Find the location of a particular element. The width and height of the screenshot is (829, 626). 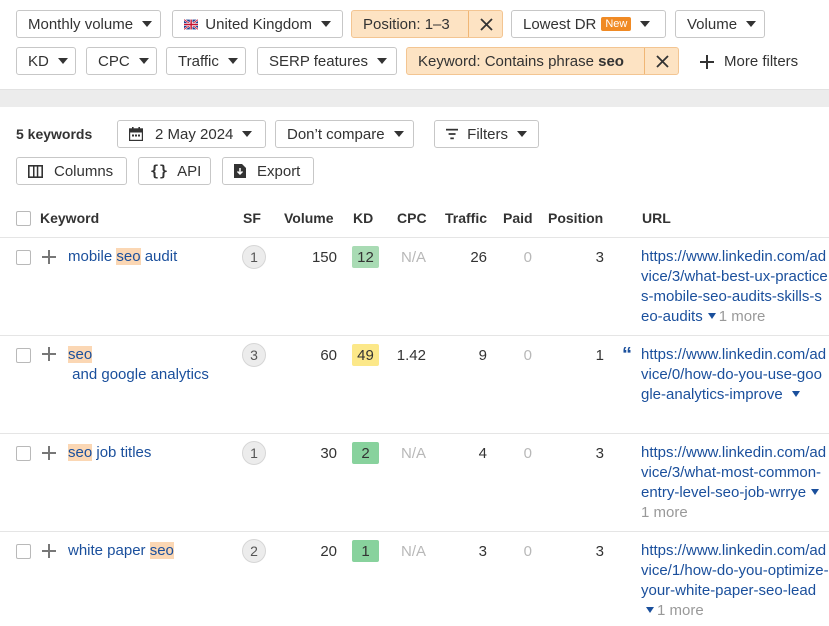

traffic-value: 4 is located at coordinates (482, 453).